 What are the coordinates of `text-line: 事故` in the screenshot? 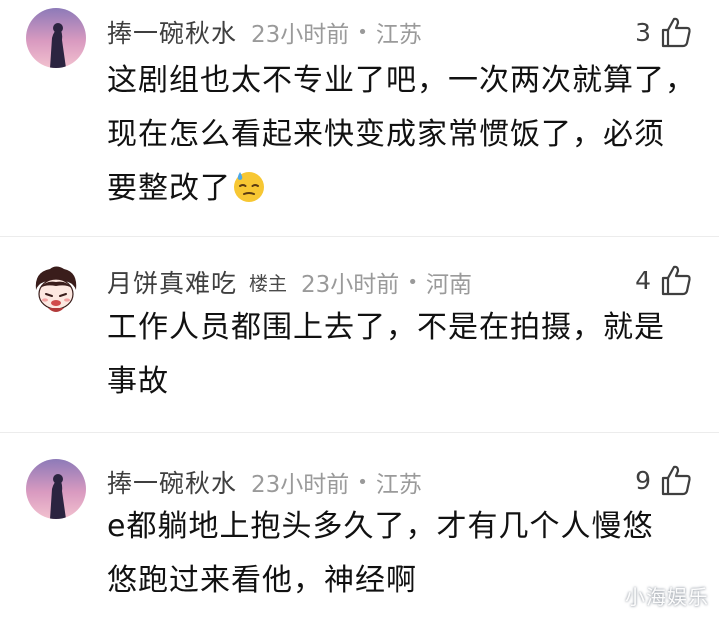 It's located at (138, 381).